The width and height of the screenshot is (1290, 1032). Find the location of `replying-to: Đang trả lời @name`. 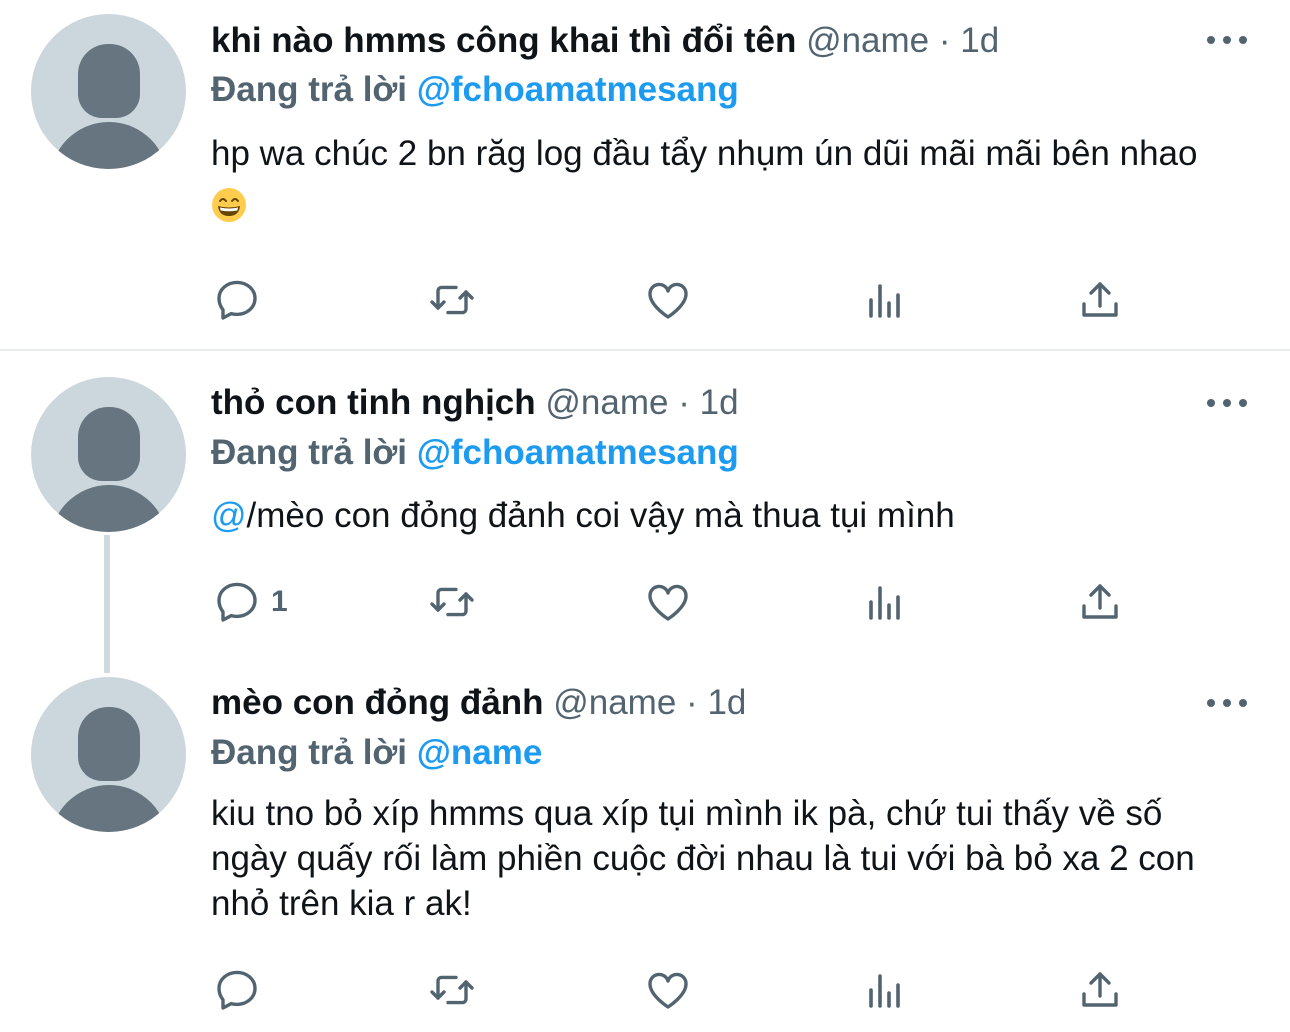

replying-to: Đang trả lời @name is located at coordinates (376, 753).